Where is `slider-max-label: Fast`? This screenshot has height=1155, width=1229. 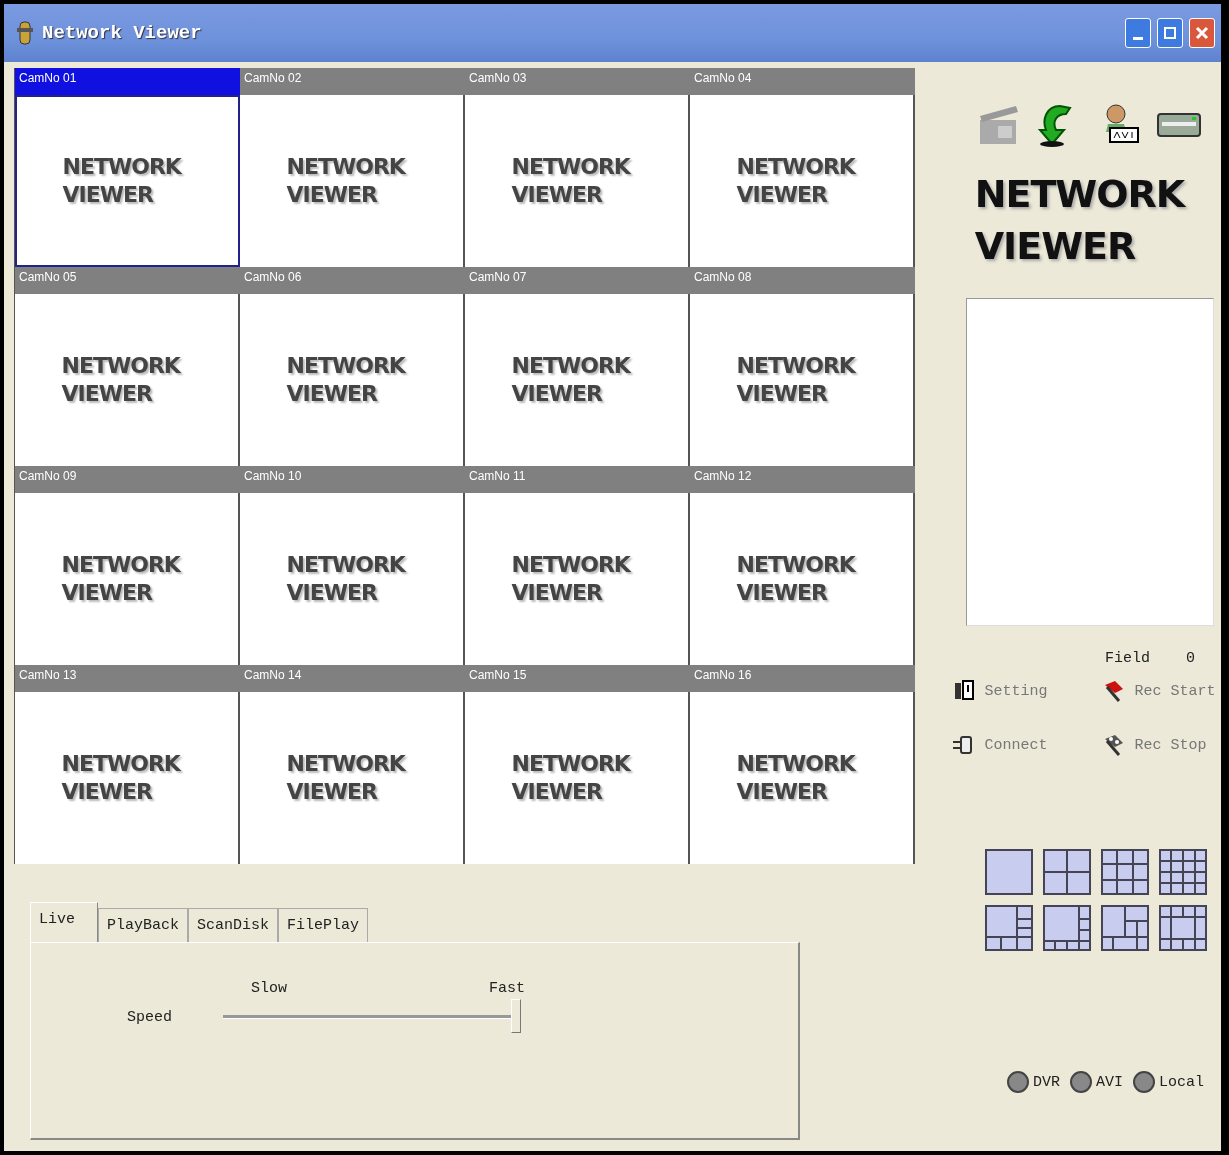
slider-max-label: Fast is located at coordinates (507, 988).